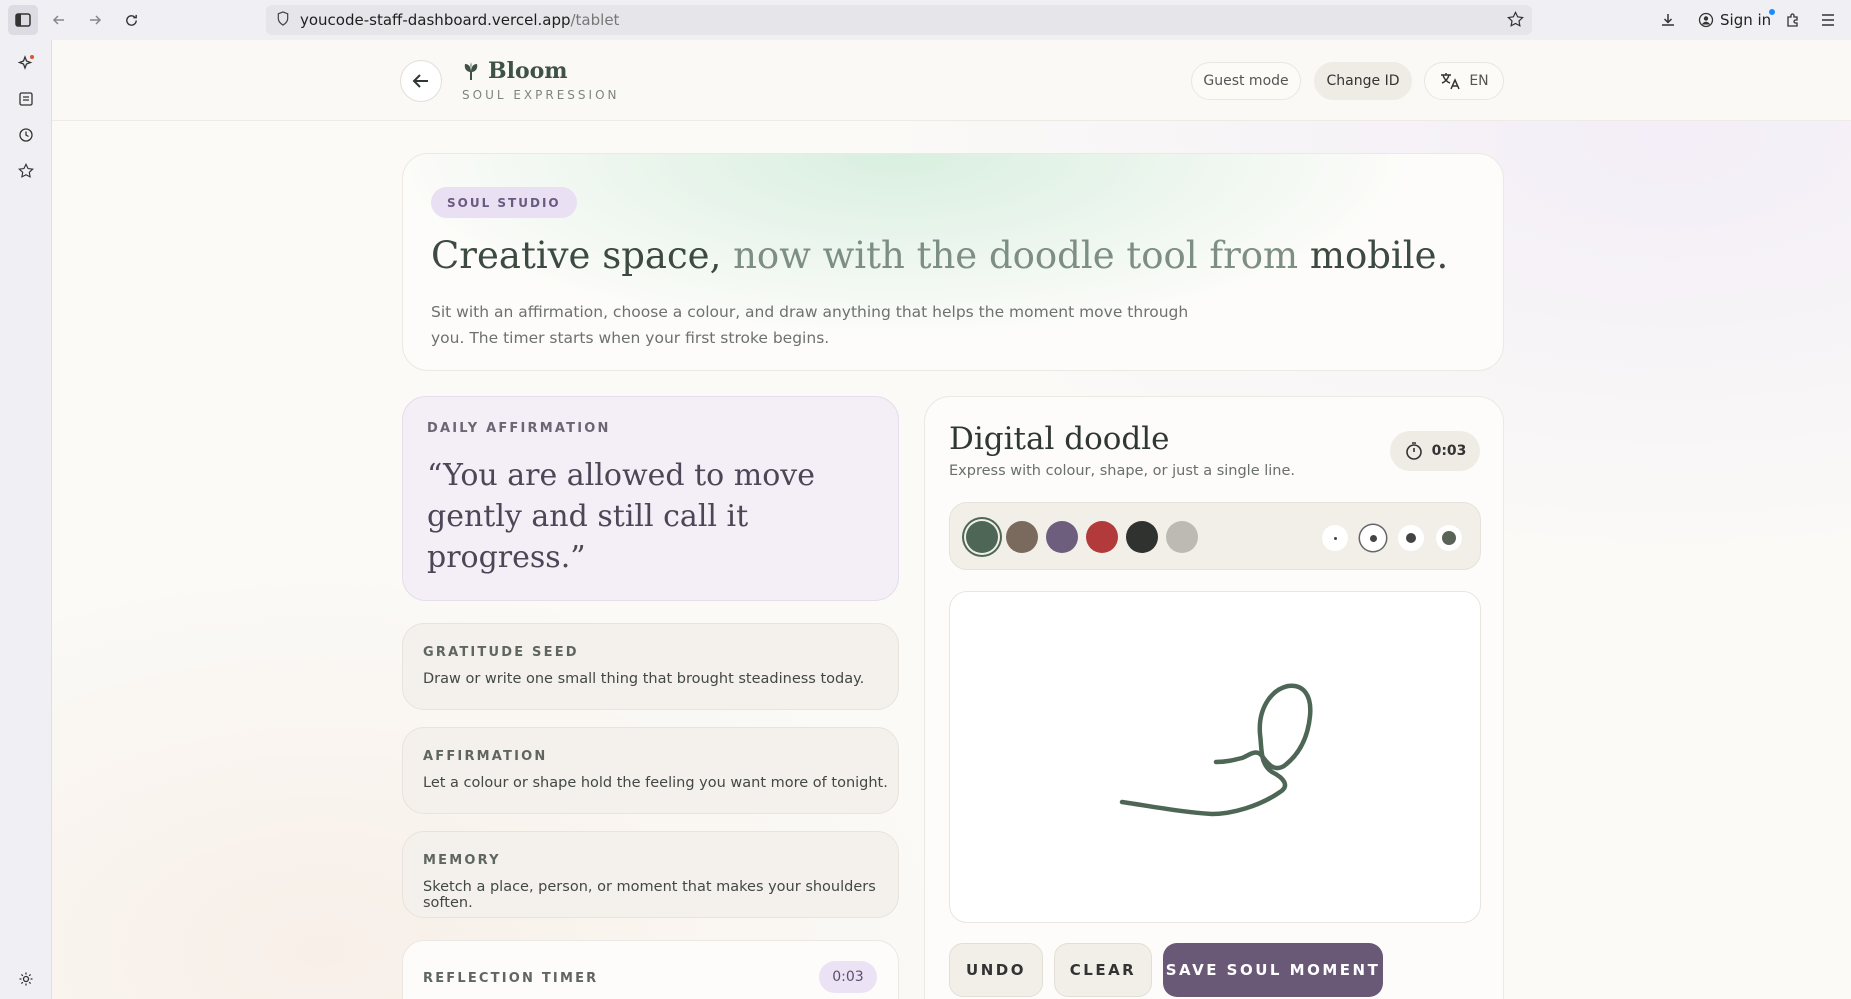 The width and height of the screenshot is (1851, 999). Describe the element at coordinates (1706, 20) in the screenshot. I see `account-icon` at that location.